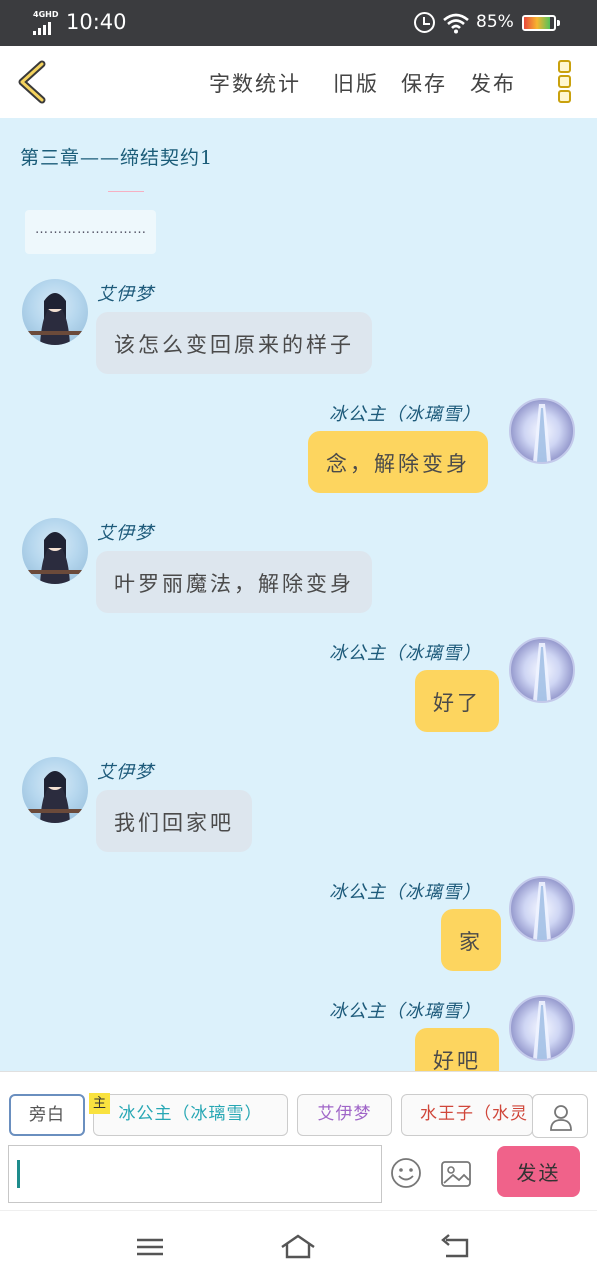  I want to click on message-input, so click(195, 1174).